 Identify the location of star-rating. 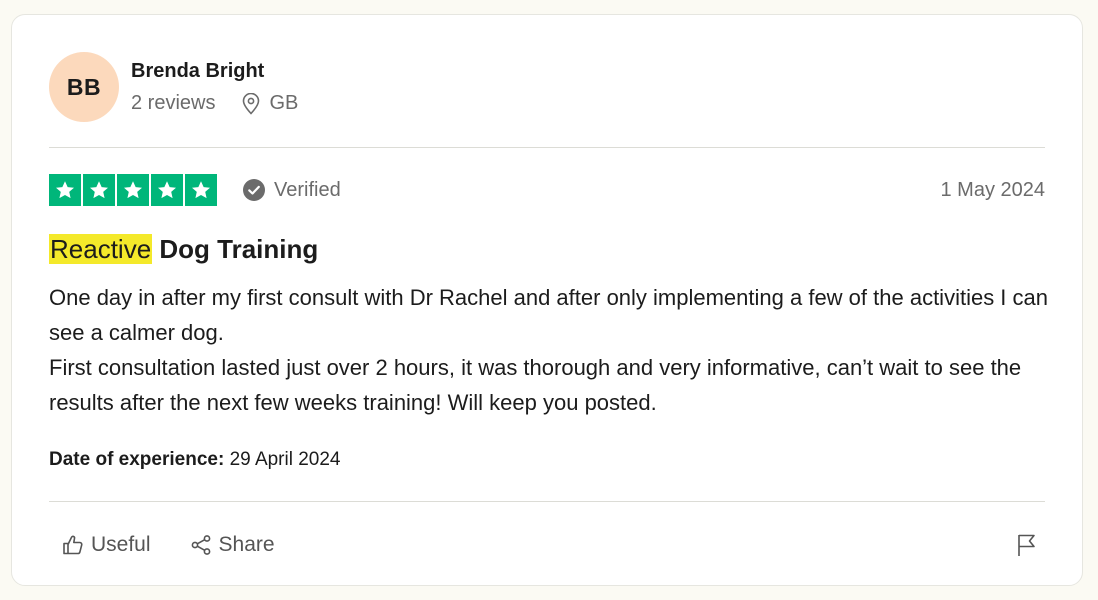
(134, 190).